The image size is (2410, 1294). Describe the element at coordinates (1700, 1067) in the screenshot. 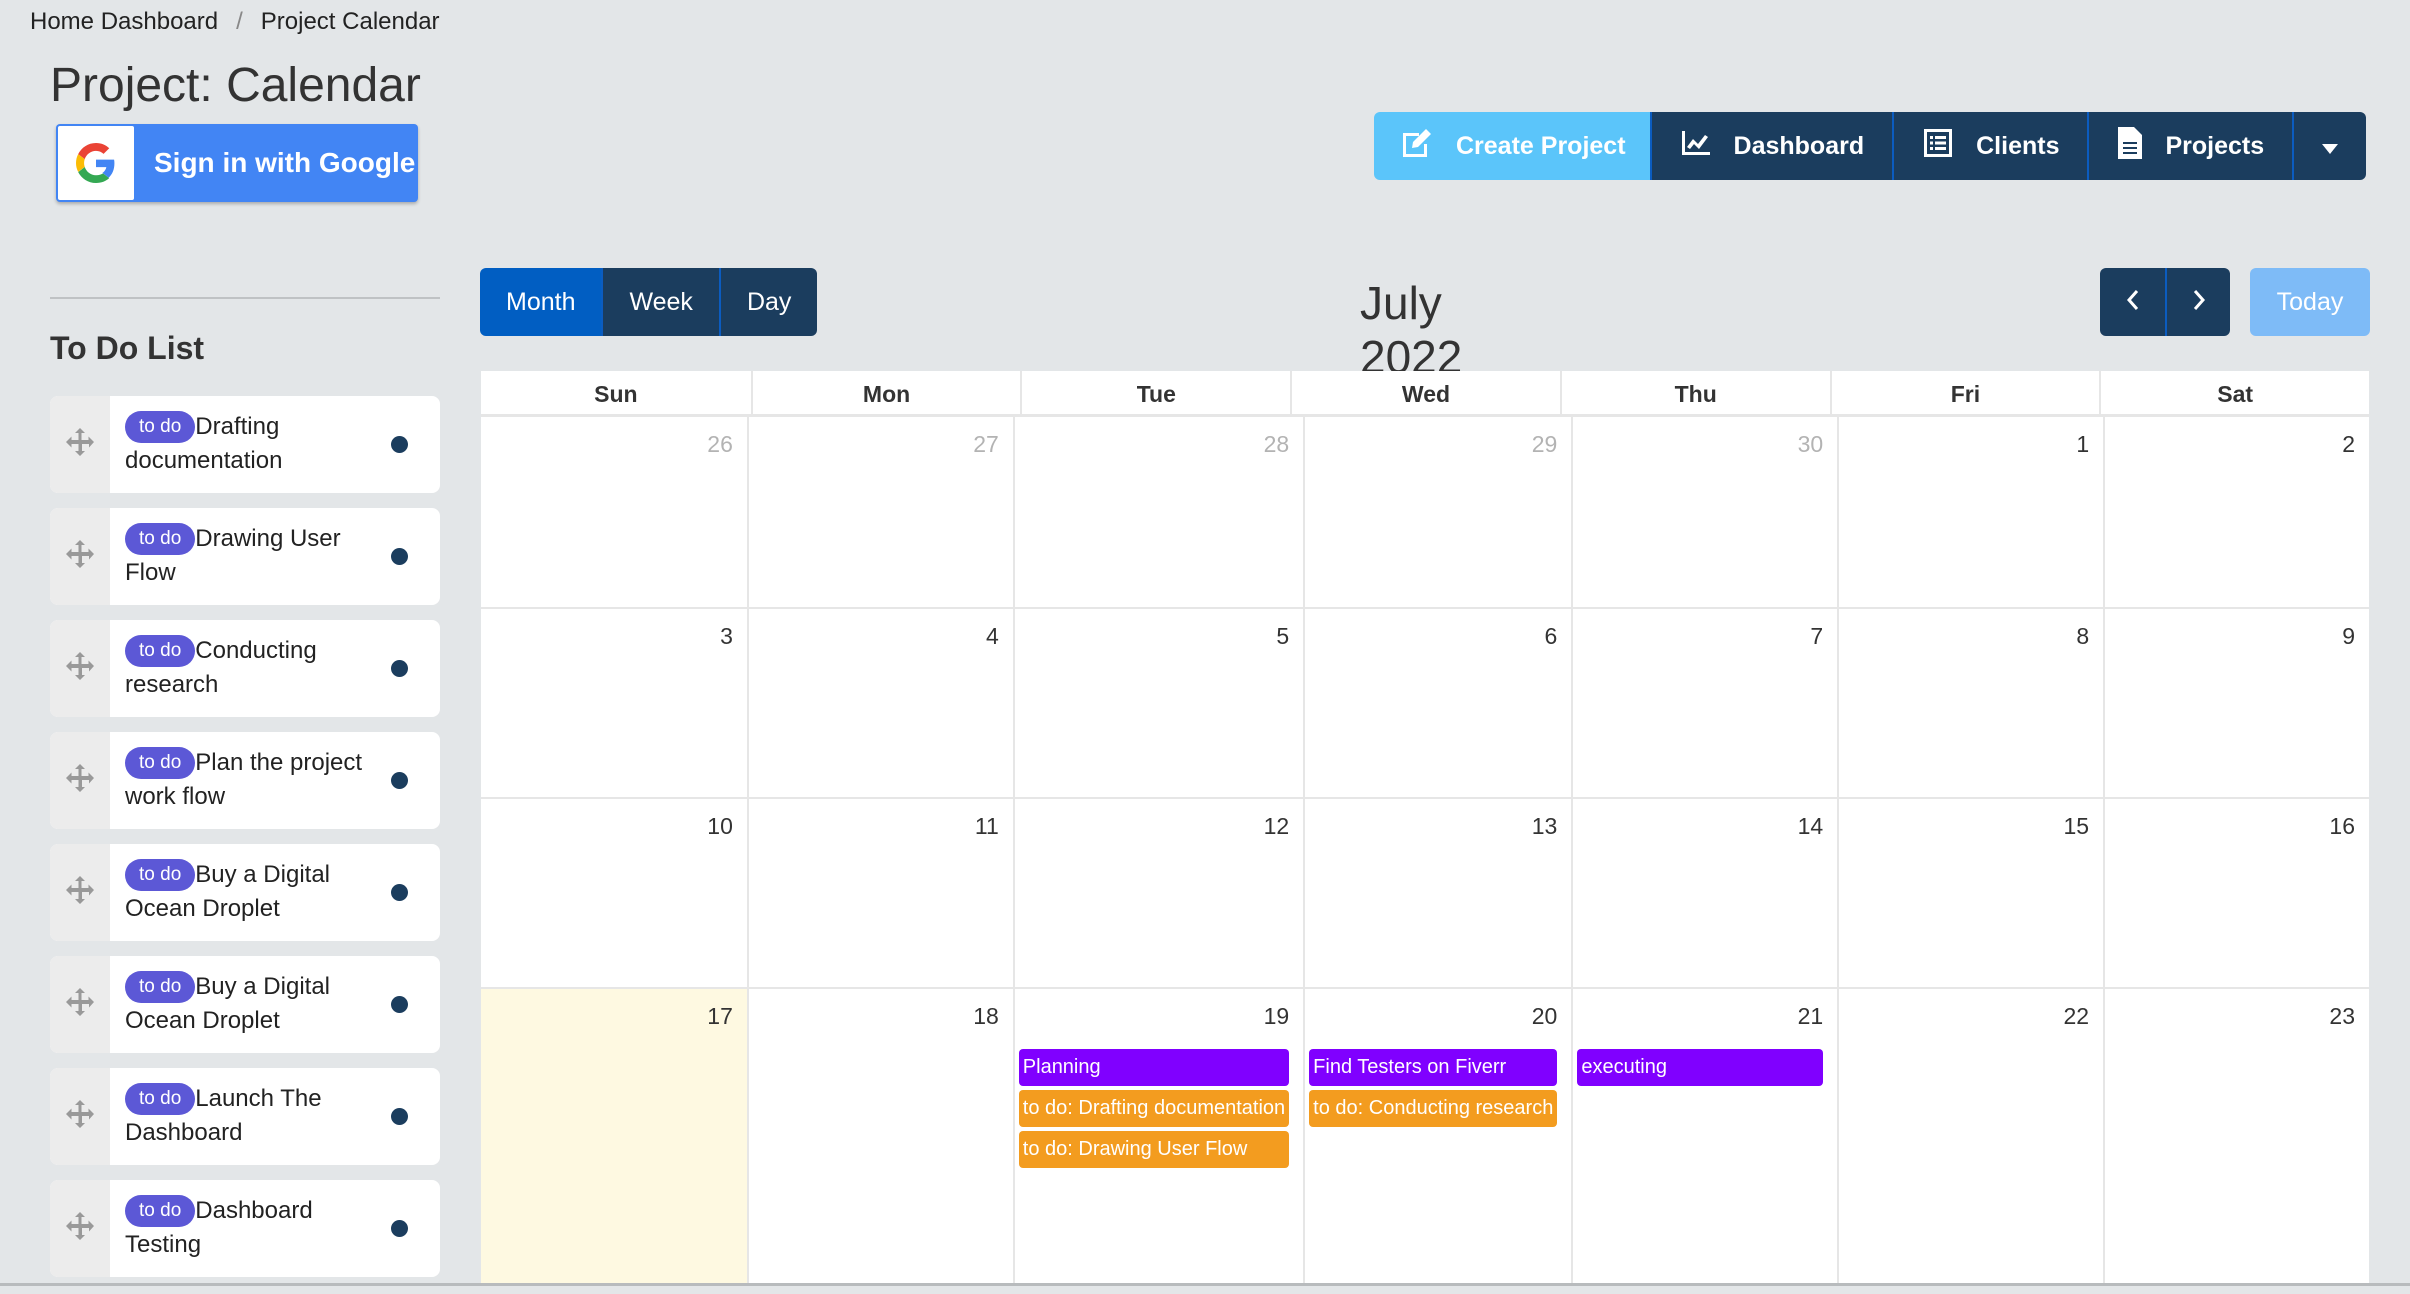

I see `calendar-event-project: executing` at that location.